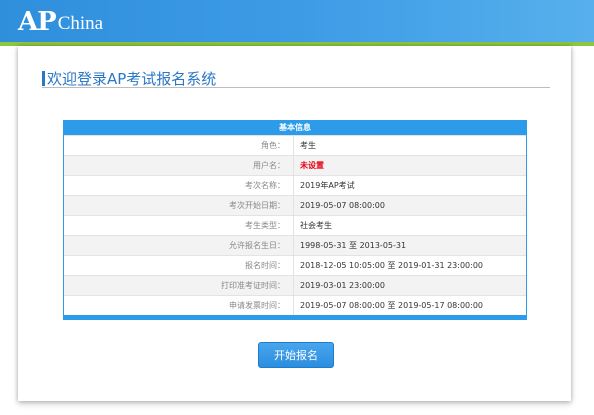  Describe the element at coordinates (308, 145) in the screenshot. I see `info-value: 考生` at that location.